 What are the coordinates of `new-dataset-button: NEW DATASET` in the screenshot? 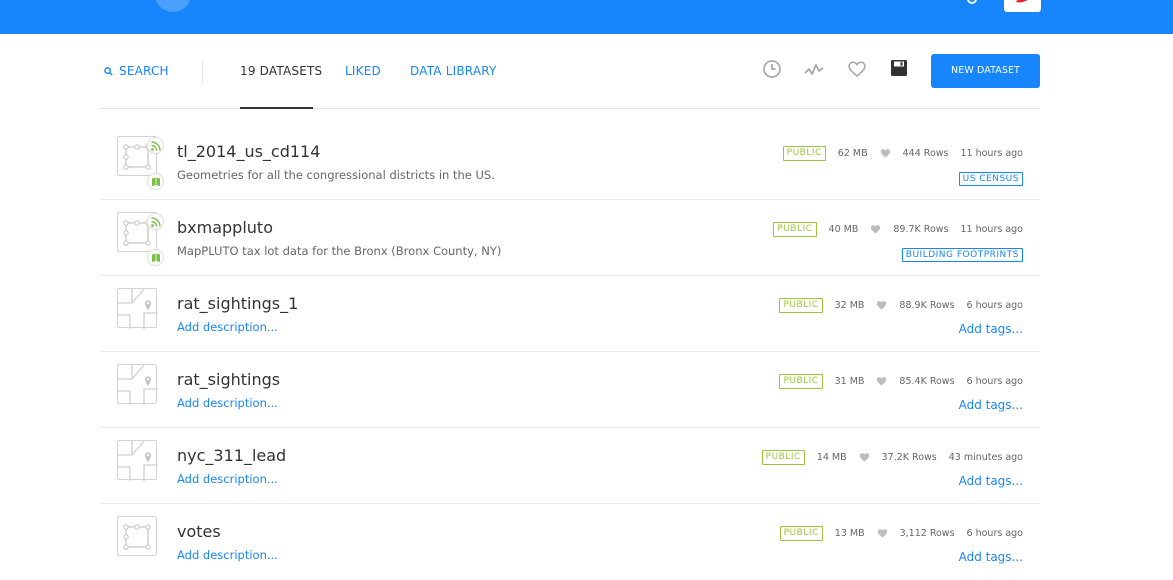 It's located at (985, 71).